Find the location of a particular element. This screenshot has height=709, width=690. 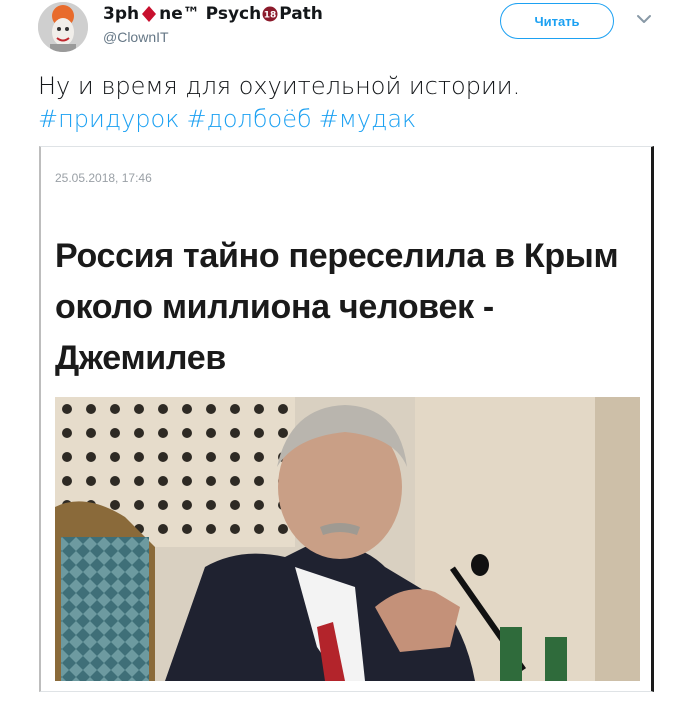

hashtag-list: #придурок #долбоёб #мудак is located at coordinates (348, 119).